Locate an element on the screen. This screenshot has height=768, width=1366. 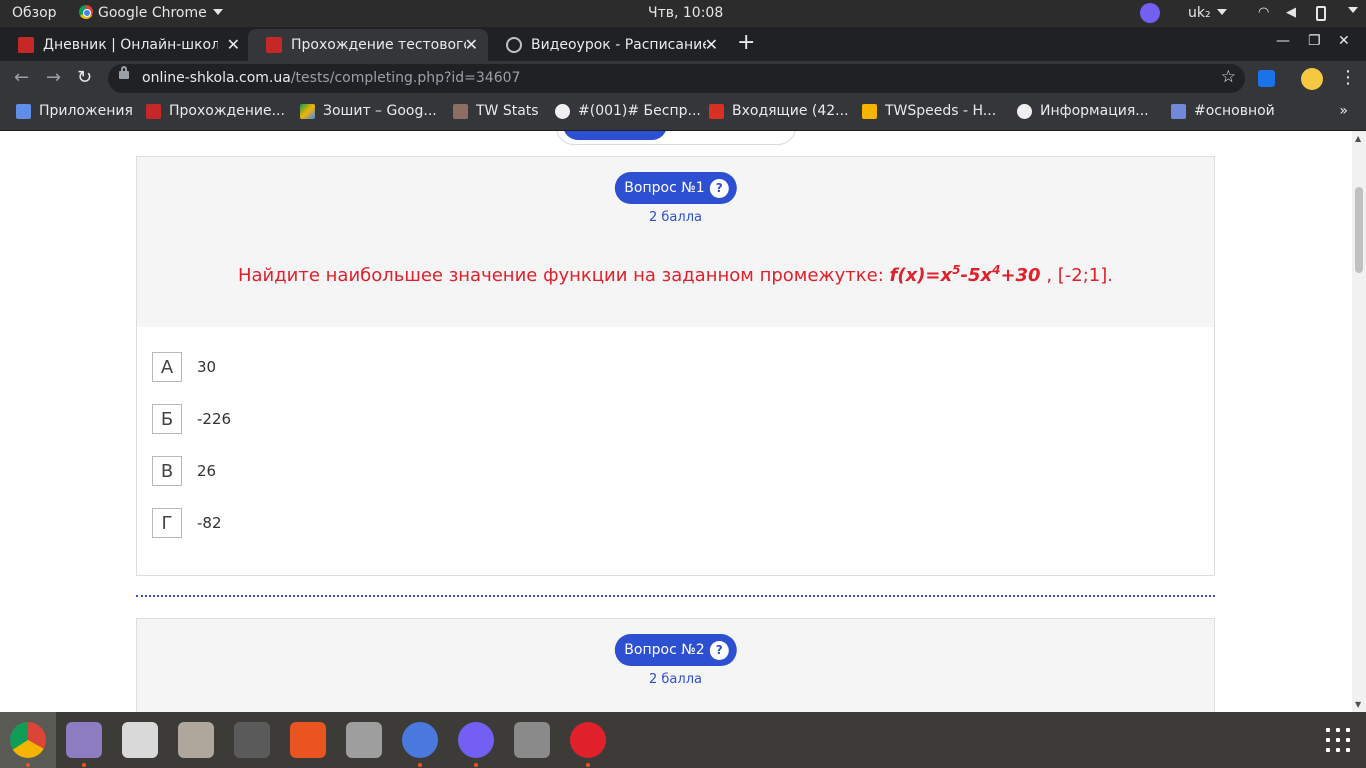
translate-extension-icon is located at coordinates (1266, 78).